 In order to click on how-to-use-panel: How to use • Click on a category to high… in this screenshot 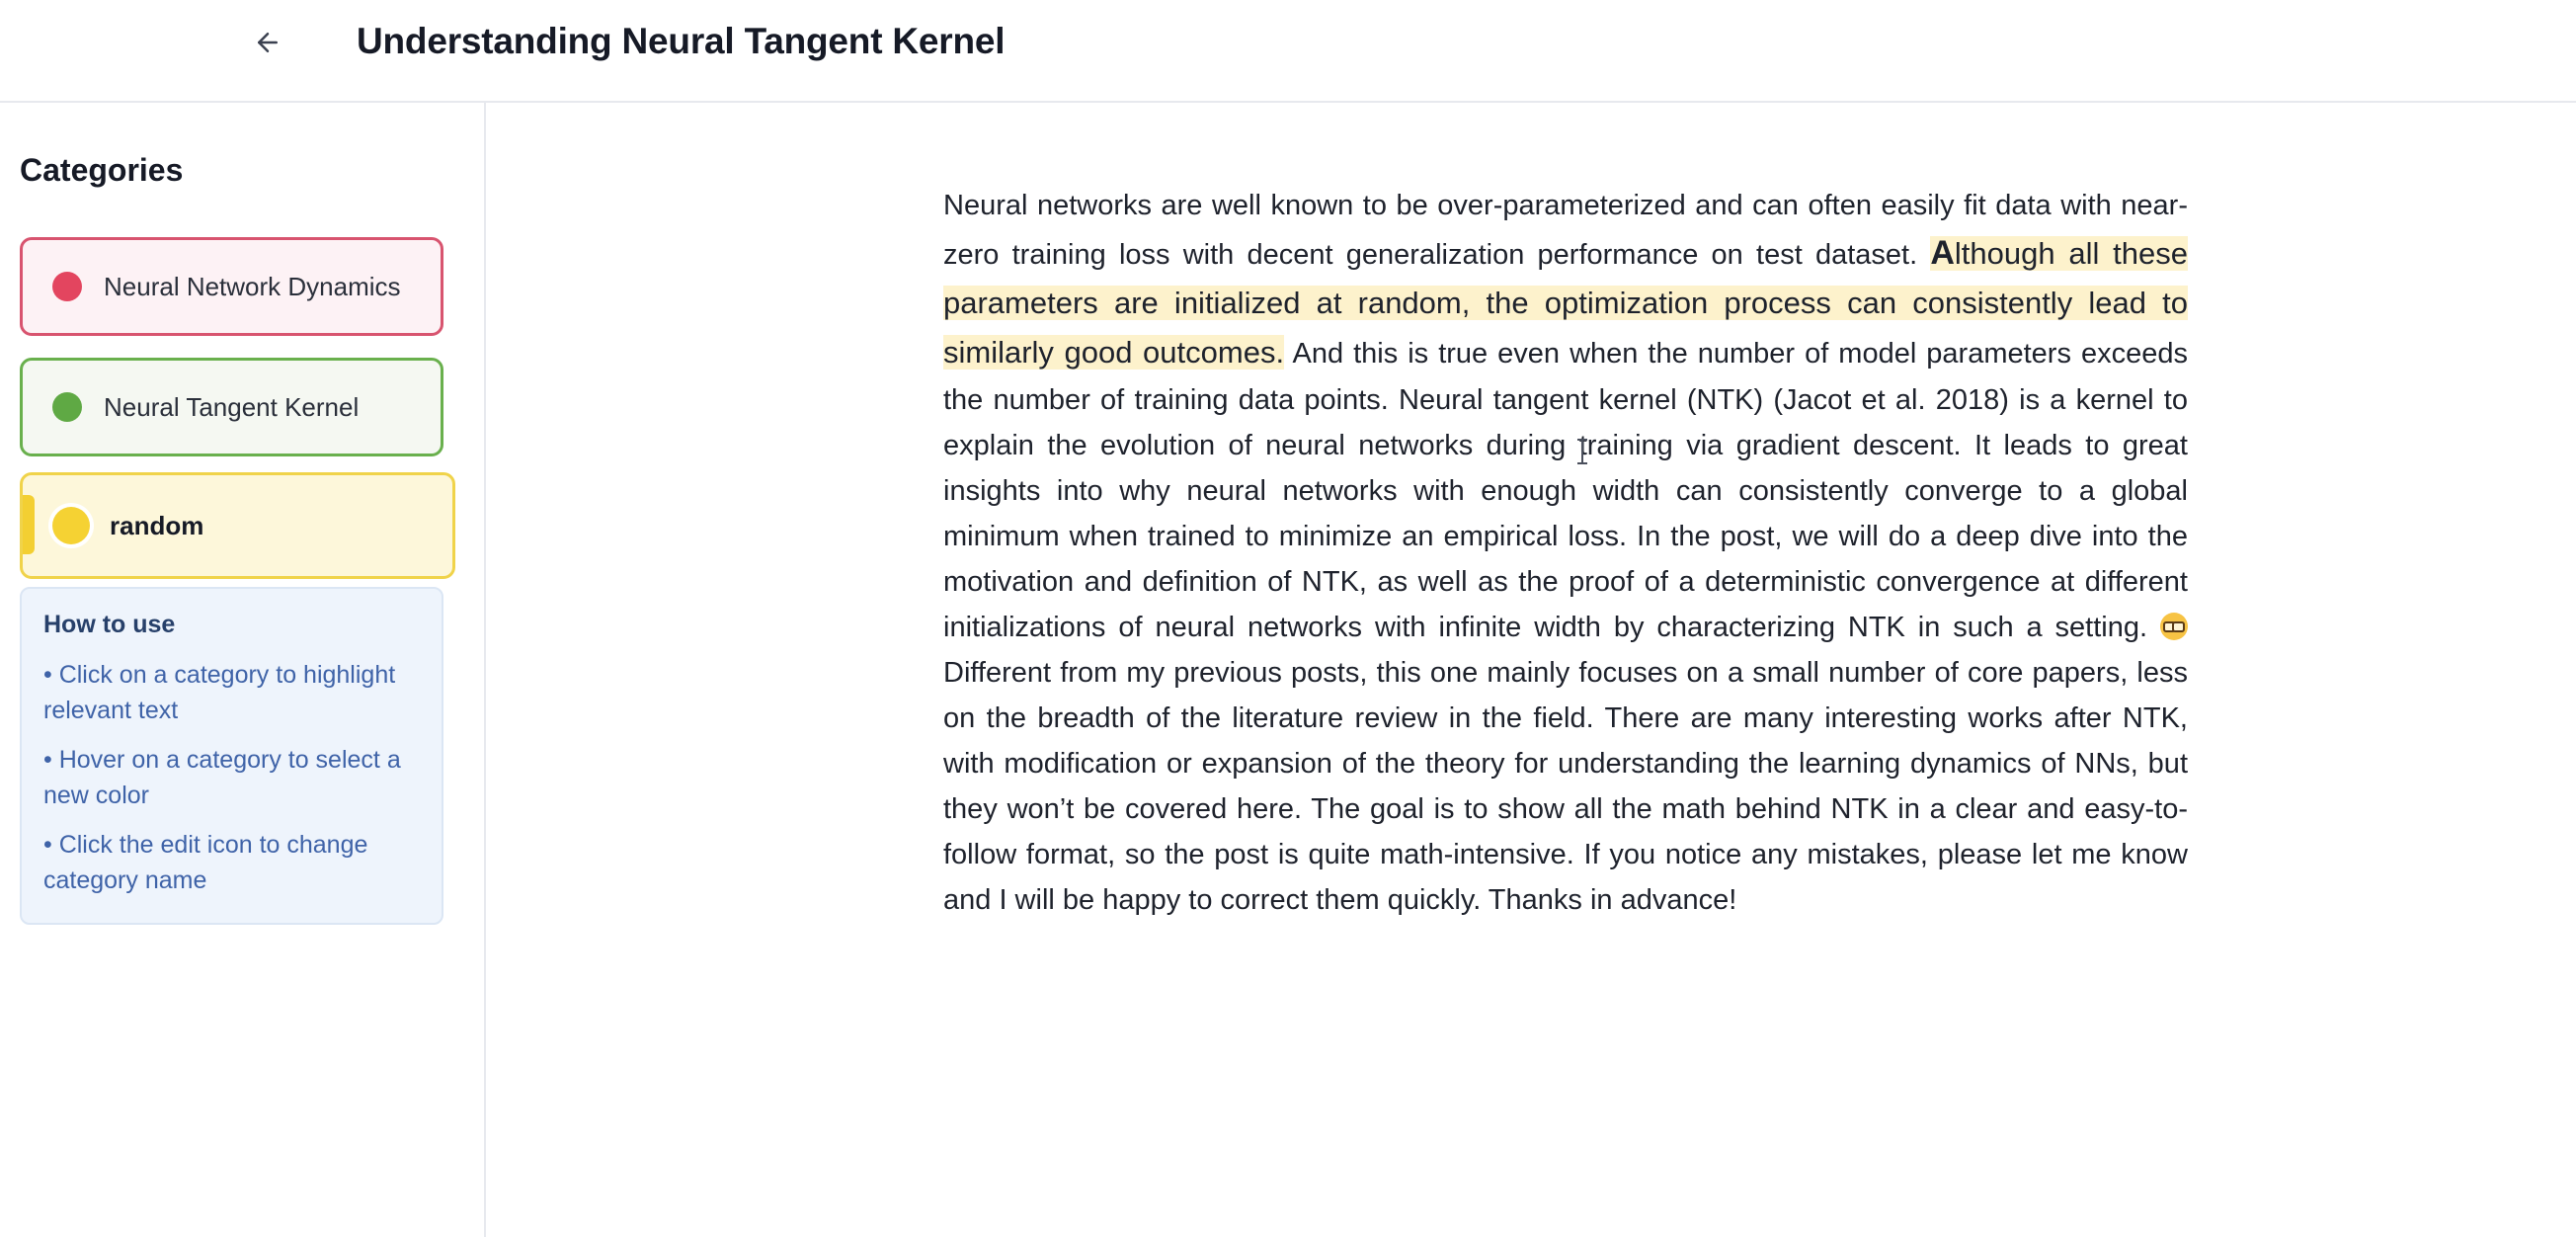, I will do `click(231, 756)`.